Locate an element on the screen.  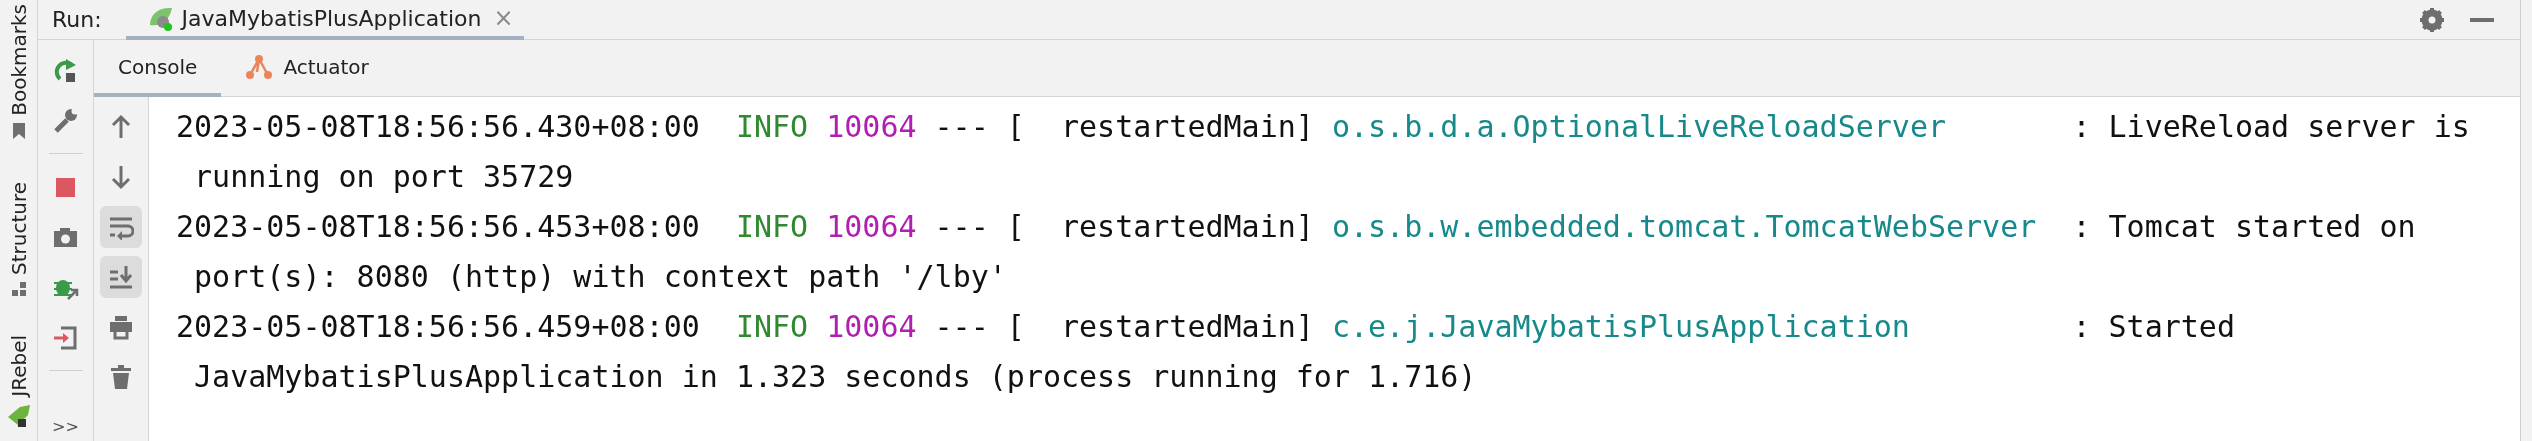
log-timestamp: 2023-05-08T18:56:56.453+08:00 is located at coordinates (438, 227).